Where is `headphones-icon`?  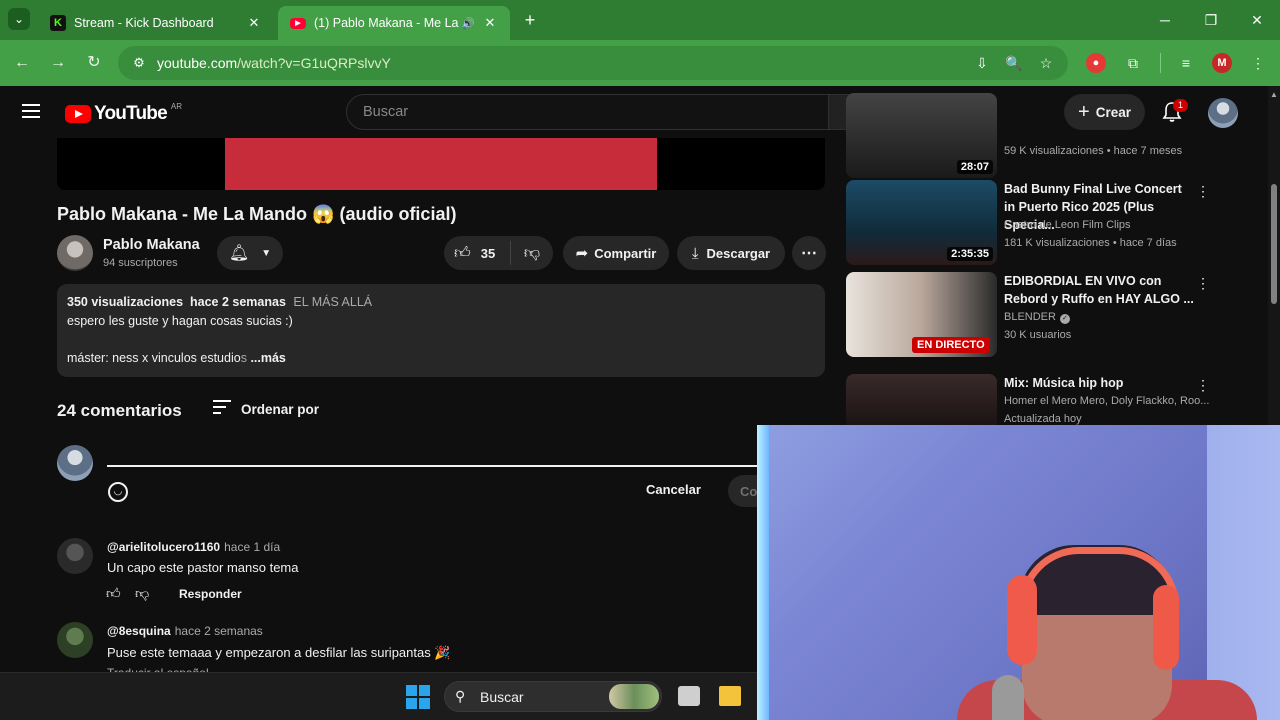
headphones-icon is located at coordinates (1022, 620).